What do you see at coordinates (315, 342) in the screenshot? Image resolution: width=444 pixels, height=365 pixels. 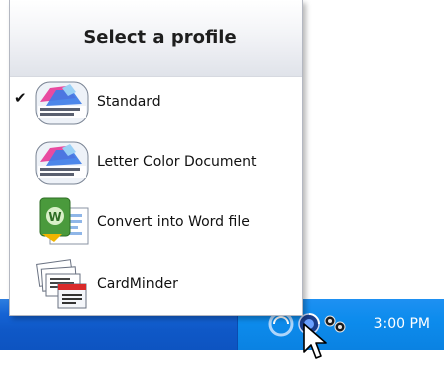 I see `mouse-pointer-icon` at bounding box center [315, 342].